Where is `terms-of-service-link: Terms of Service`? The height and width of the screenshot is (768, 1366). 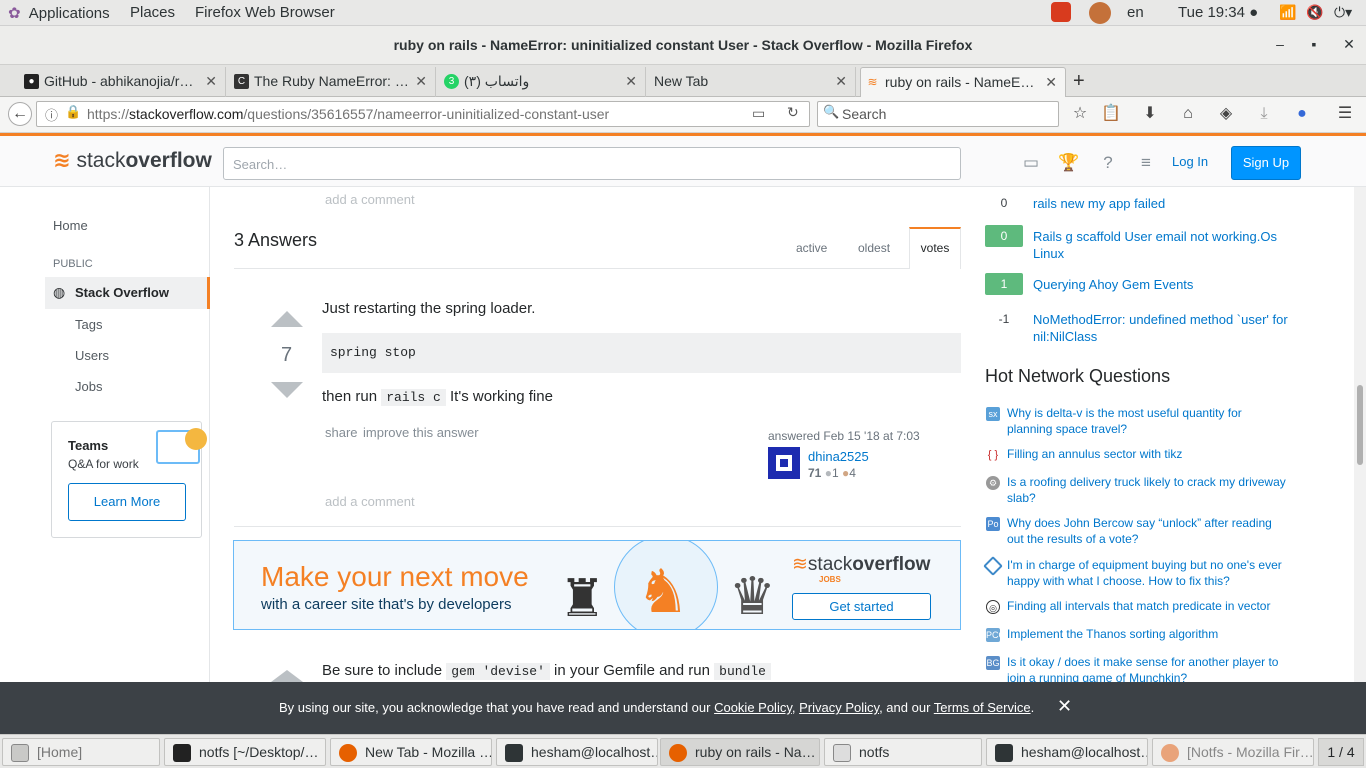
terms-of-service-link: Terms of Service is located at coordinates (982, 707).